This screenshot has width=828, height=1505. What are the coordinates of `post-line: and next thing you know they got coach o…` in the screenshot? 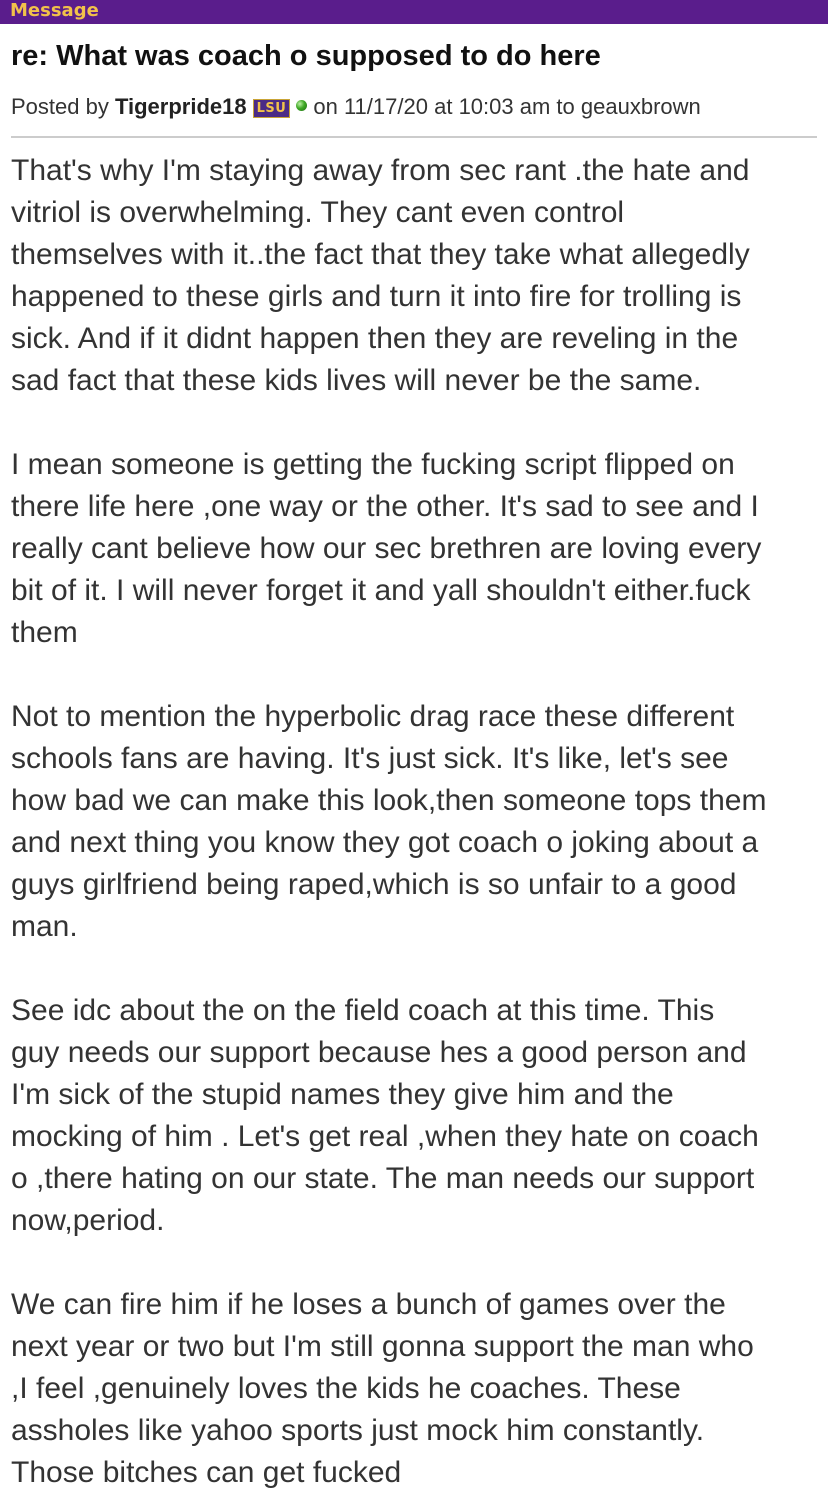 It's located at (385, 842).